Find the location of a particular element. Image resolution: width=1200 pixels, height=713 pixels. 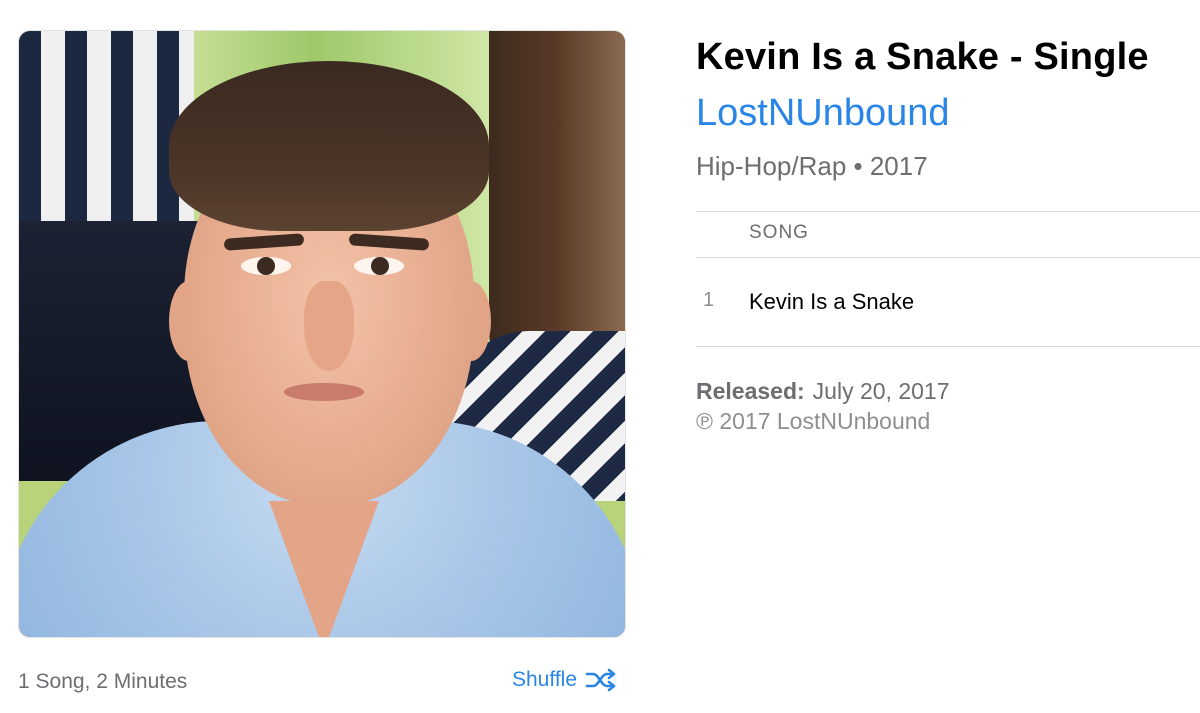

artwork-iris-left is located at coordinates (266, 266).